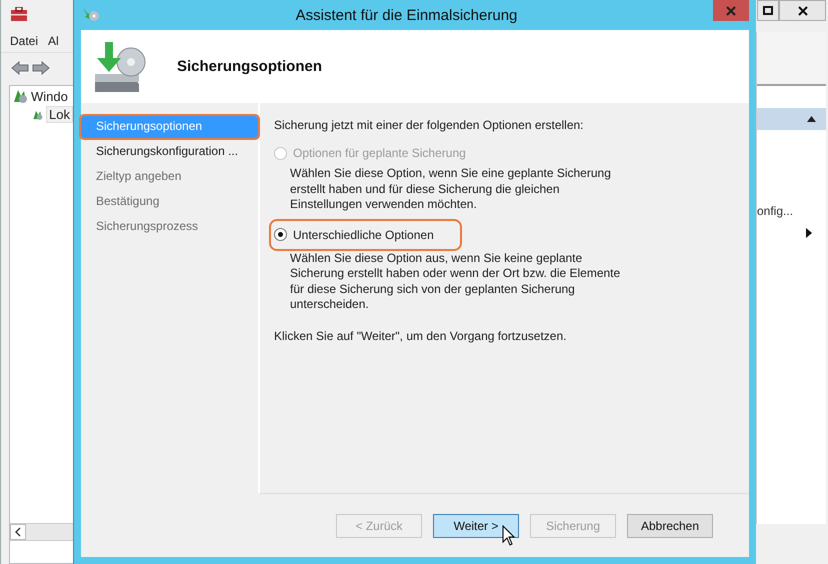 This screenshot has width=828, height=564. Describe the element at coordinates (670, 526) in the screenshot. I see `dialog-button: Abbrechen` at that location.